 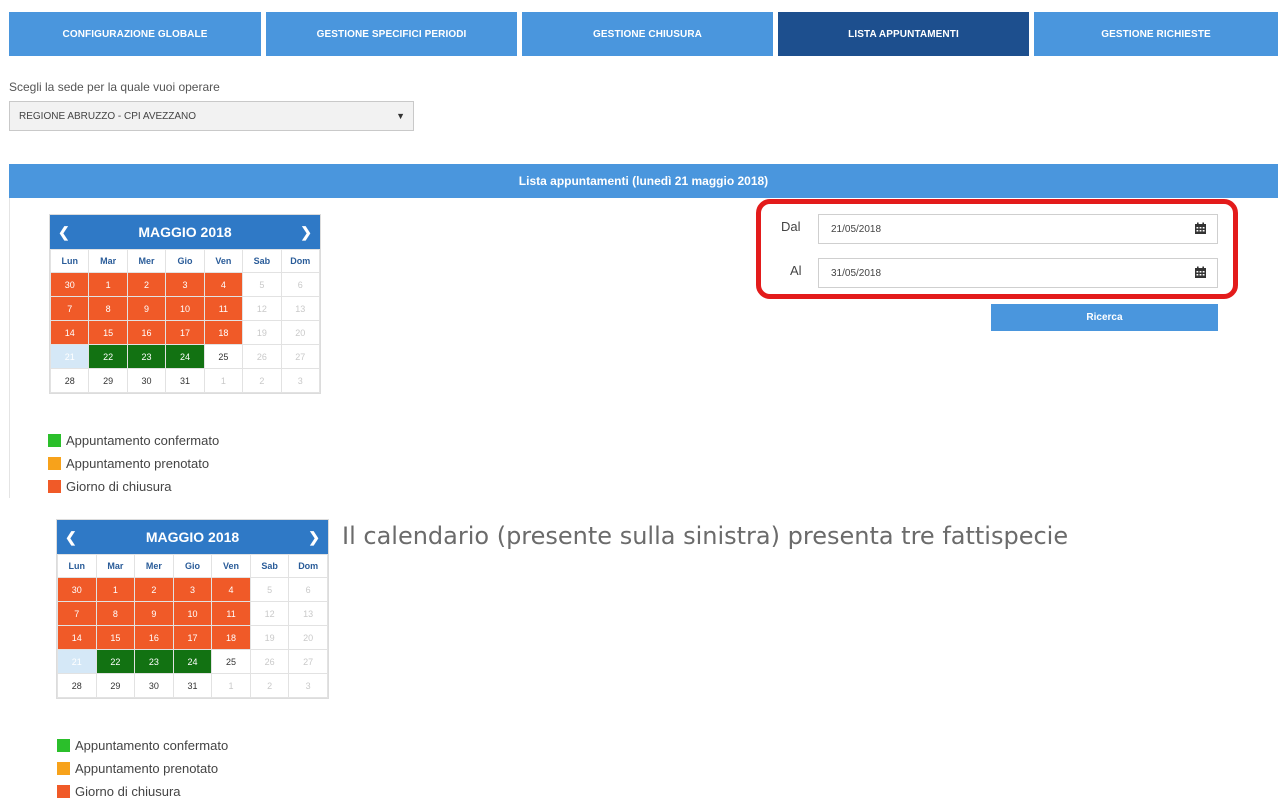 What do you see at coordinates (647, 34) in the screenshot?
I see `tab-gestione-chiusura: GESTIONE CHIUSURA` at bounding box center [647, 34].